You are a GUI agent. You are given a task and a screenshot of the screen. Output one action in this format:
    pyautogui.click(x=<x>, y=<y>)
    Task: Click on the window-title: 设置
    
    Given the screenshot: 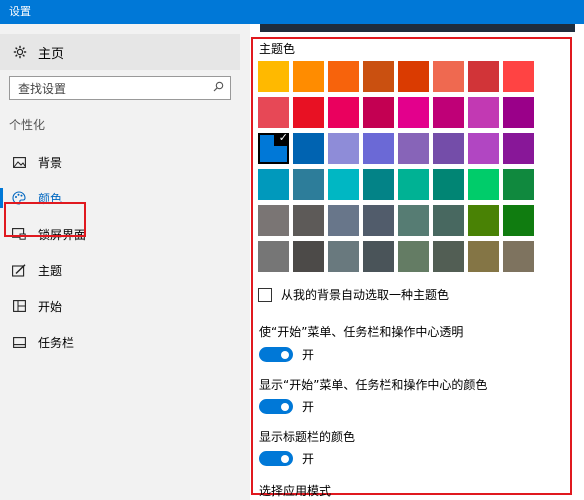 What is the action you would take?
    pyautogui.click(x=292, y=12)
    